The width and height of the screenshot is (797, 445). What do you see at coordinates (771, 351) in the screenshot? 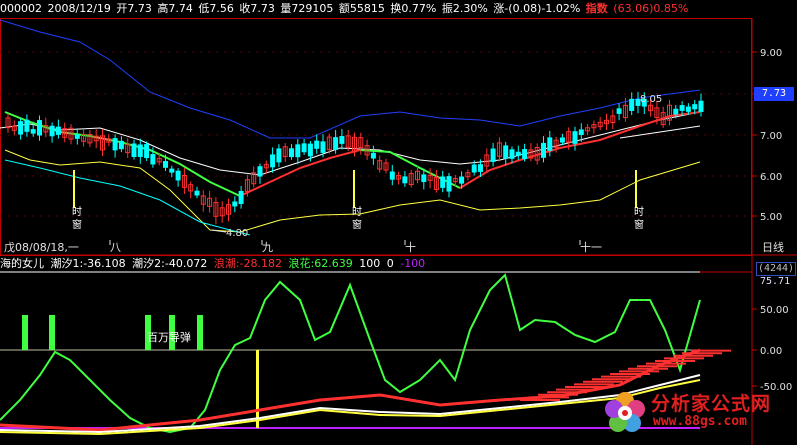
I see `indicator-tick-label: 0.00` at bounding box center [771, 351].